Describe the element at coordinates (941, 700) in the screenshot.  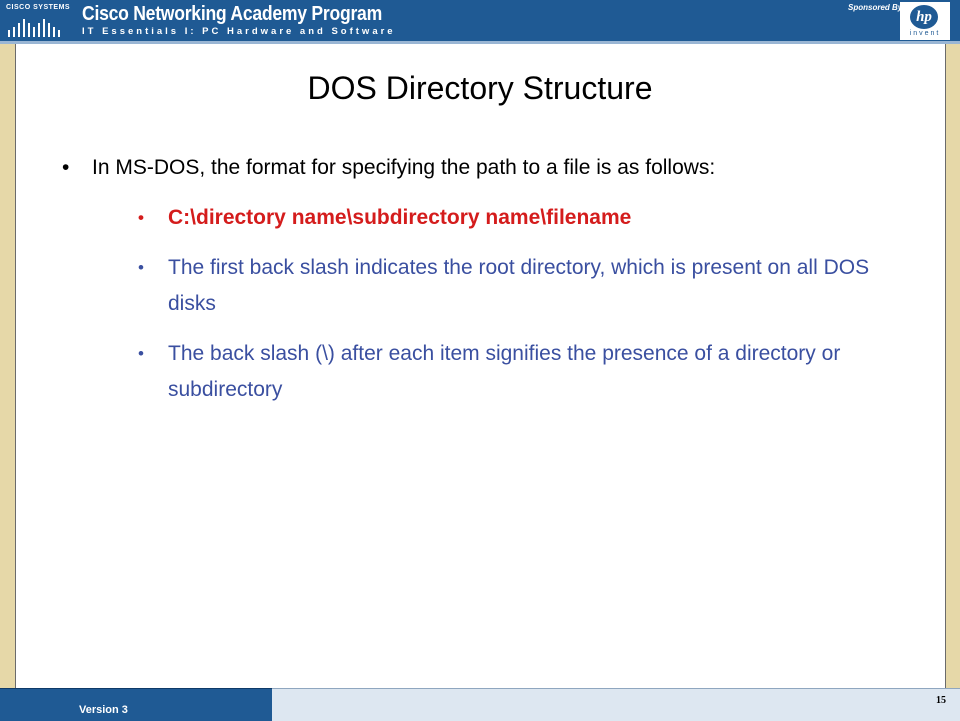
I see `page-number: 15` at that location.